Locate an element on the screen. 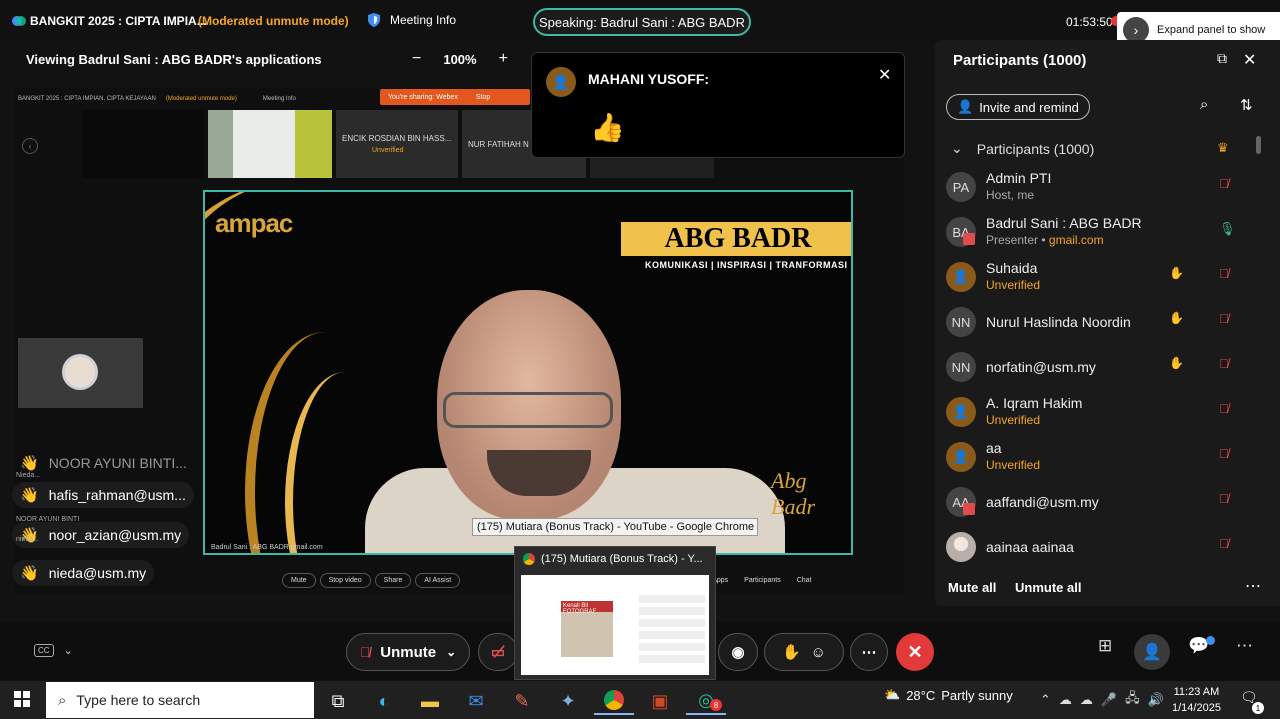  panel-scrollbar is located at coordinates (1258, 145).